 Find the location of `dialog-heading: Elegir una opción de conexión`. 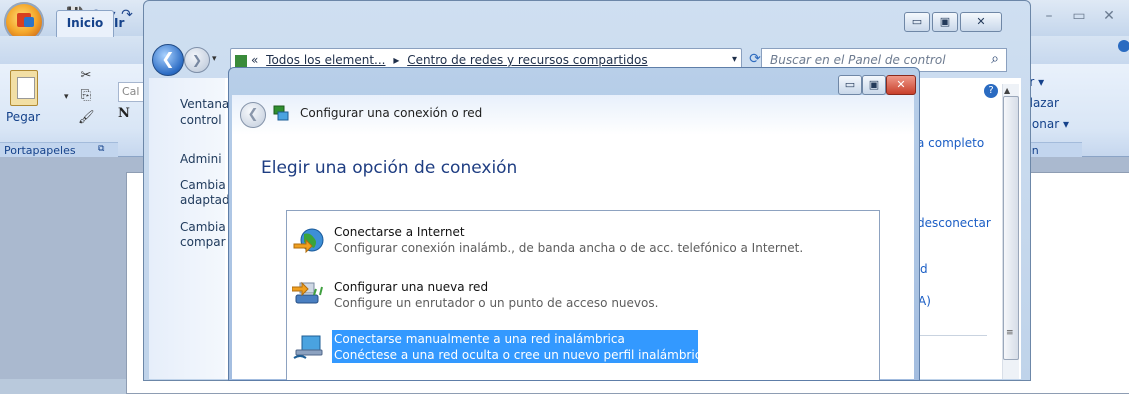

dialog-heading: Elegir una opción de conexión is located at coordinates (389, 168).